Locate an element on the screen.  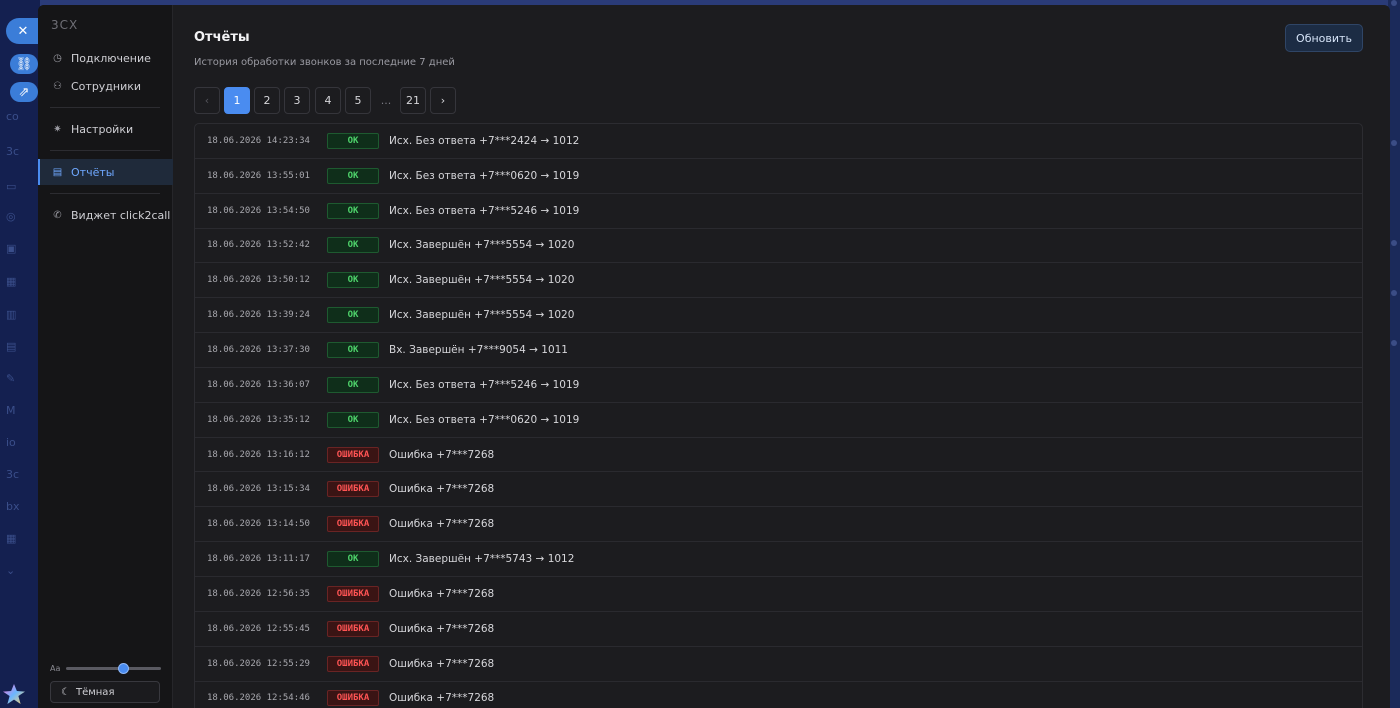
rail-calendar-icon: ▦ is located at coordinates (11, 281).